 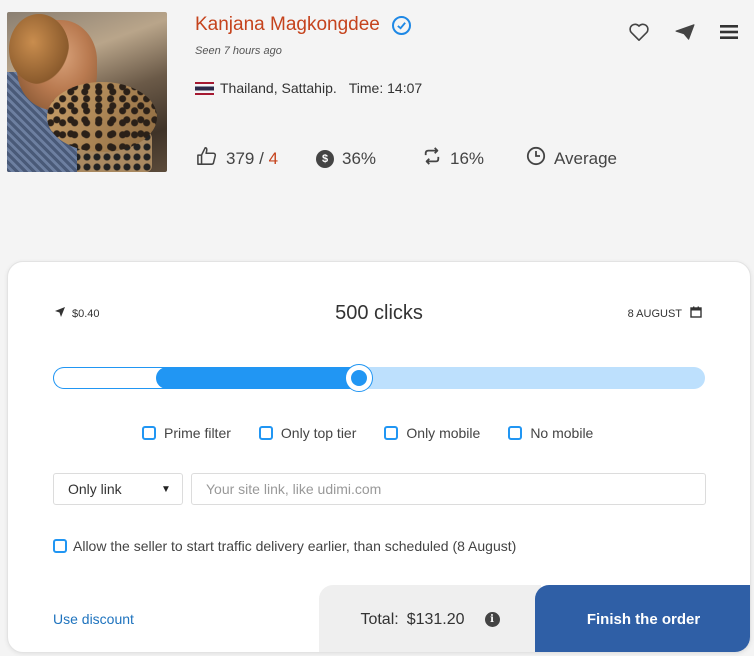 I want to click on total-value: $131.20, so click(x=435, y=619).